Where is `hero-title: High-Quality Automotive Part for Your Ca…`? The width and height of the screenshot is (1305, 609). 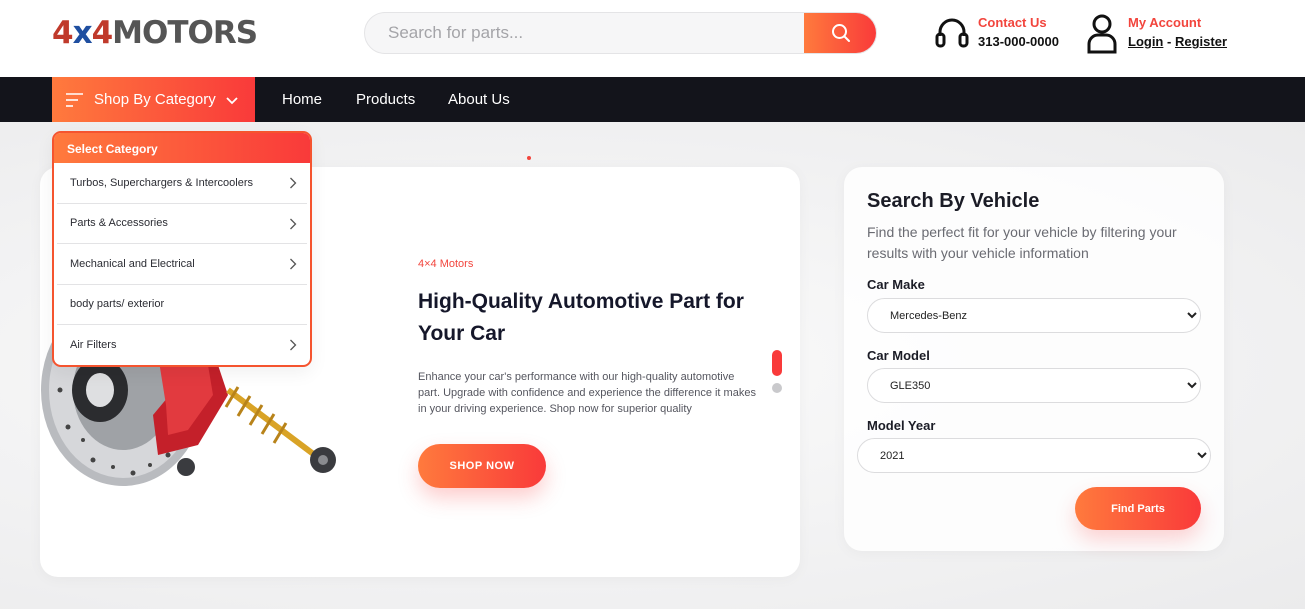
hero-title: High-Quality Automotive Part for Your Ca… is located at coordinates (581, 317).